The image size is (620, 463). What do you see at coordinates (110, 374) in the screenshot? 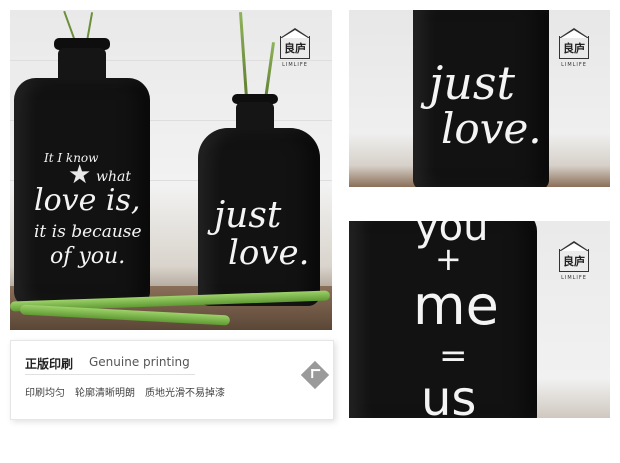
I see `divider` at bounding box center [110, 374].